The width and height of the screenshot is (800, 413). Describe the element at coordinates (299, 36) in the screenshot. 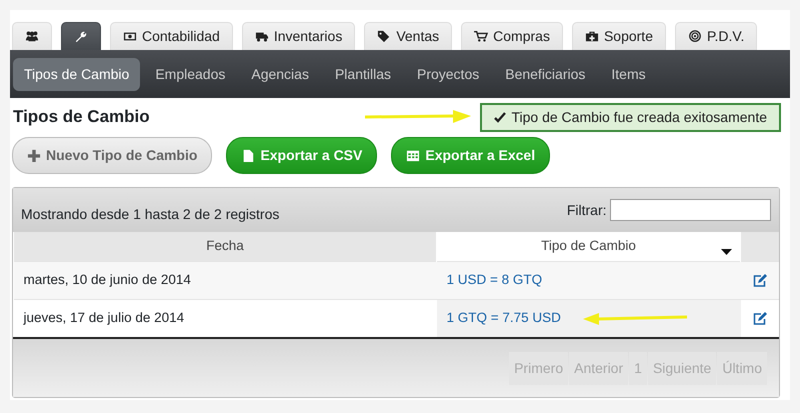

I see `module-tab: Inventarios` at that location.